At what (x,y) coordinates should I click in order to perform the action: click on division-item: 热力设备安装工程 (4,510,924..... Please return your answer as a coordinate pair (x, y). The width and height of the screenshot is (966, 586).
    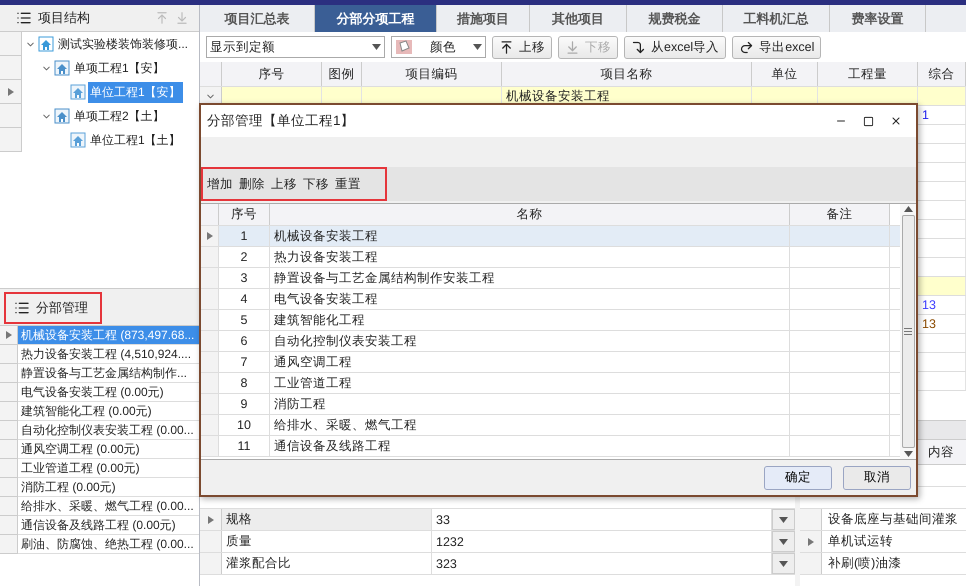
    Looking at the image, I should click on (108, 354).